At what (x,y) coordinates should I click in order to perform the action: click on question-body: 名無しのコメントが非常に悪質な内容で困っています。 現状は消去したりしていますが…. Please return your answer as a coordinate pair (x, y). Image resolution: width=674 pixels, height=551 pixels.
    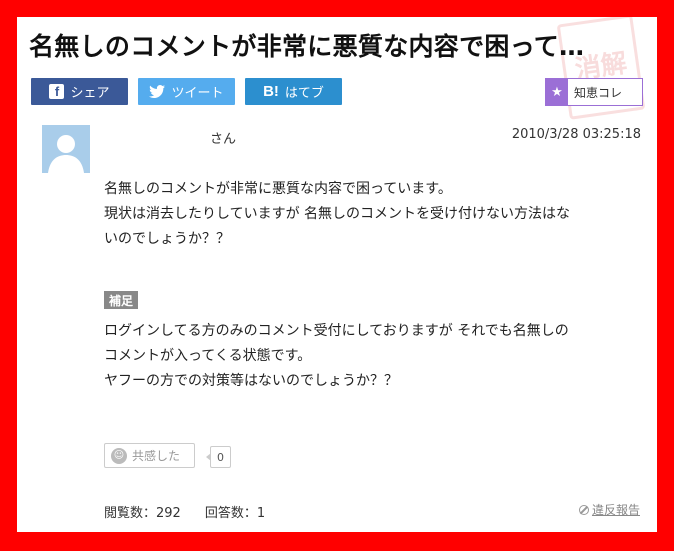
    Looking at the image, I should click on (369, 214).